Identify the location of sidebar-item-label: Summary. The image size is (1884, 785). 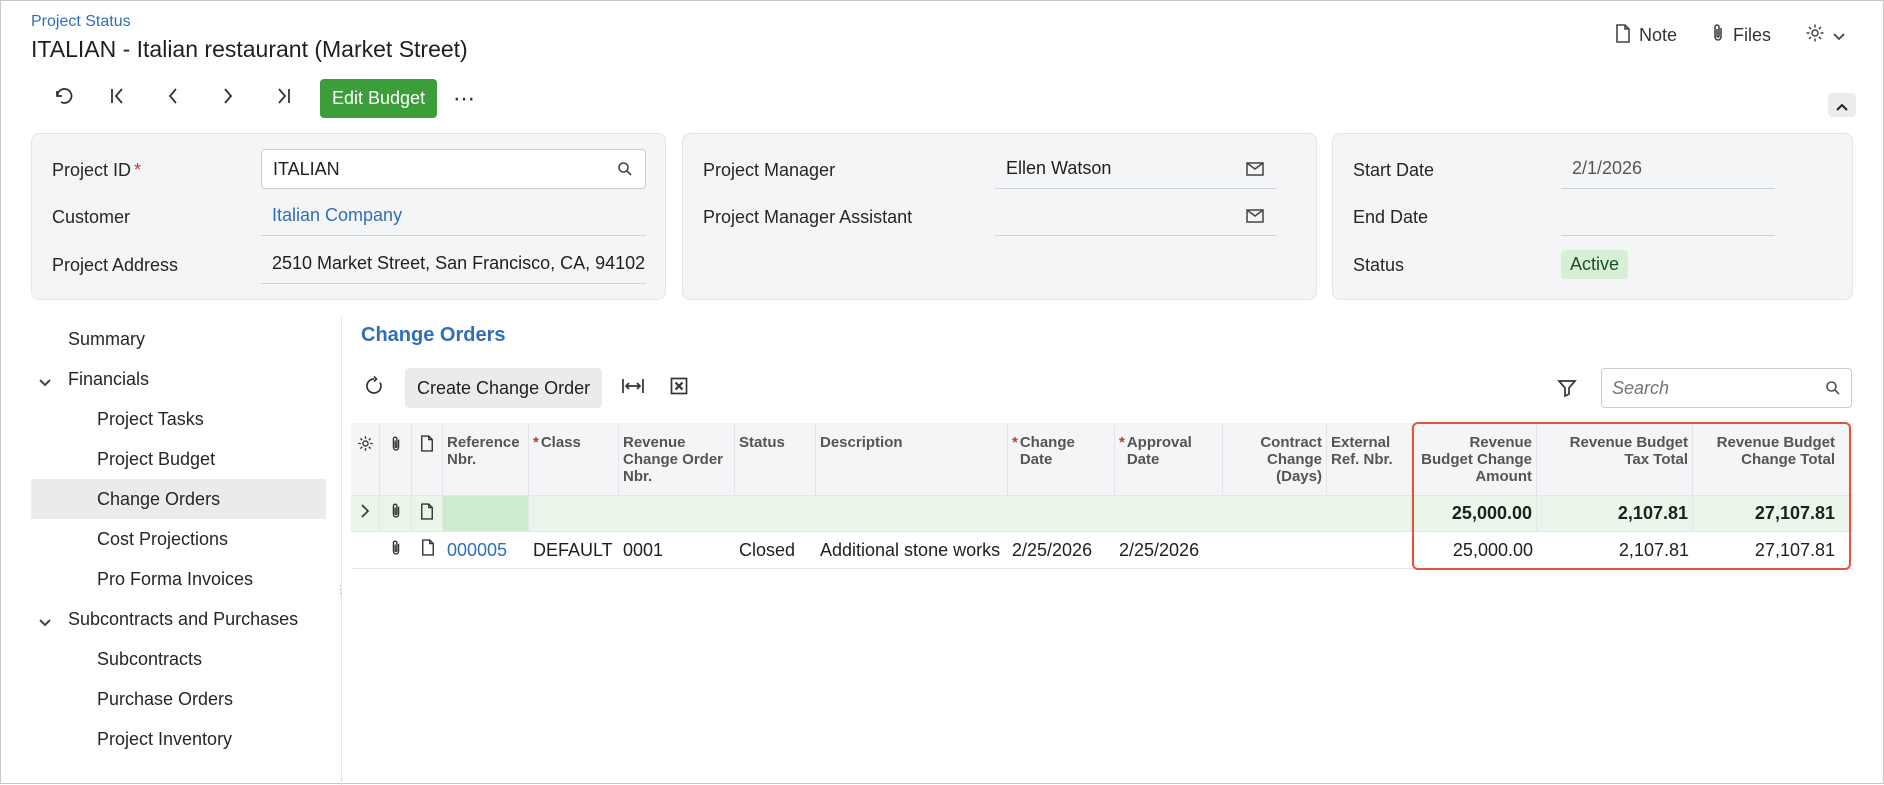
(107, 338).